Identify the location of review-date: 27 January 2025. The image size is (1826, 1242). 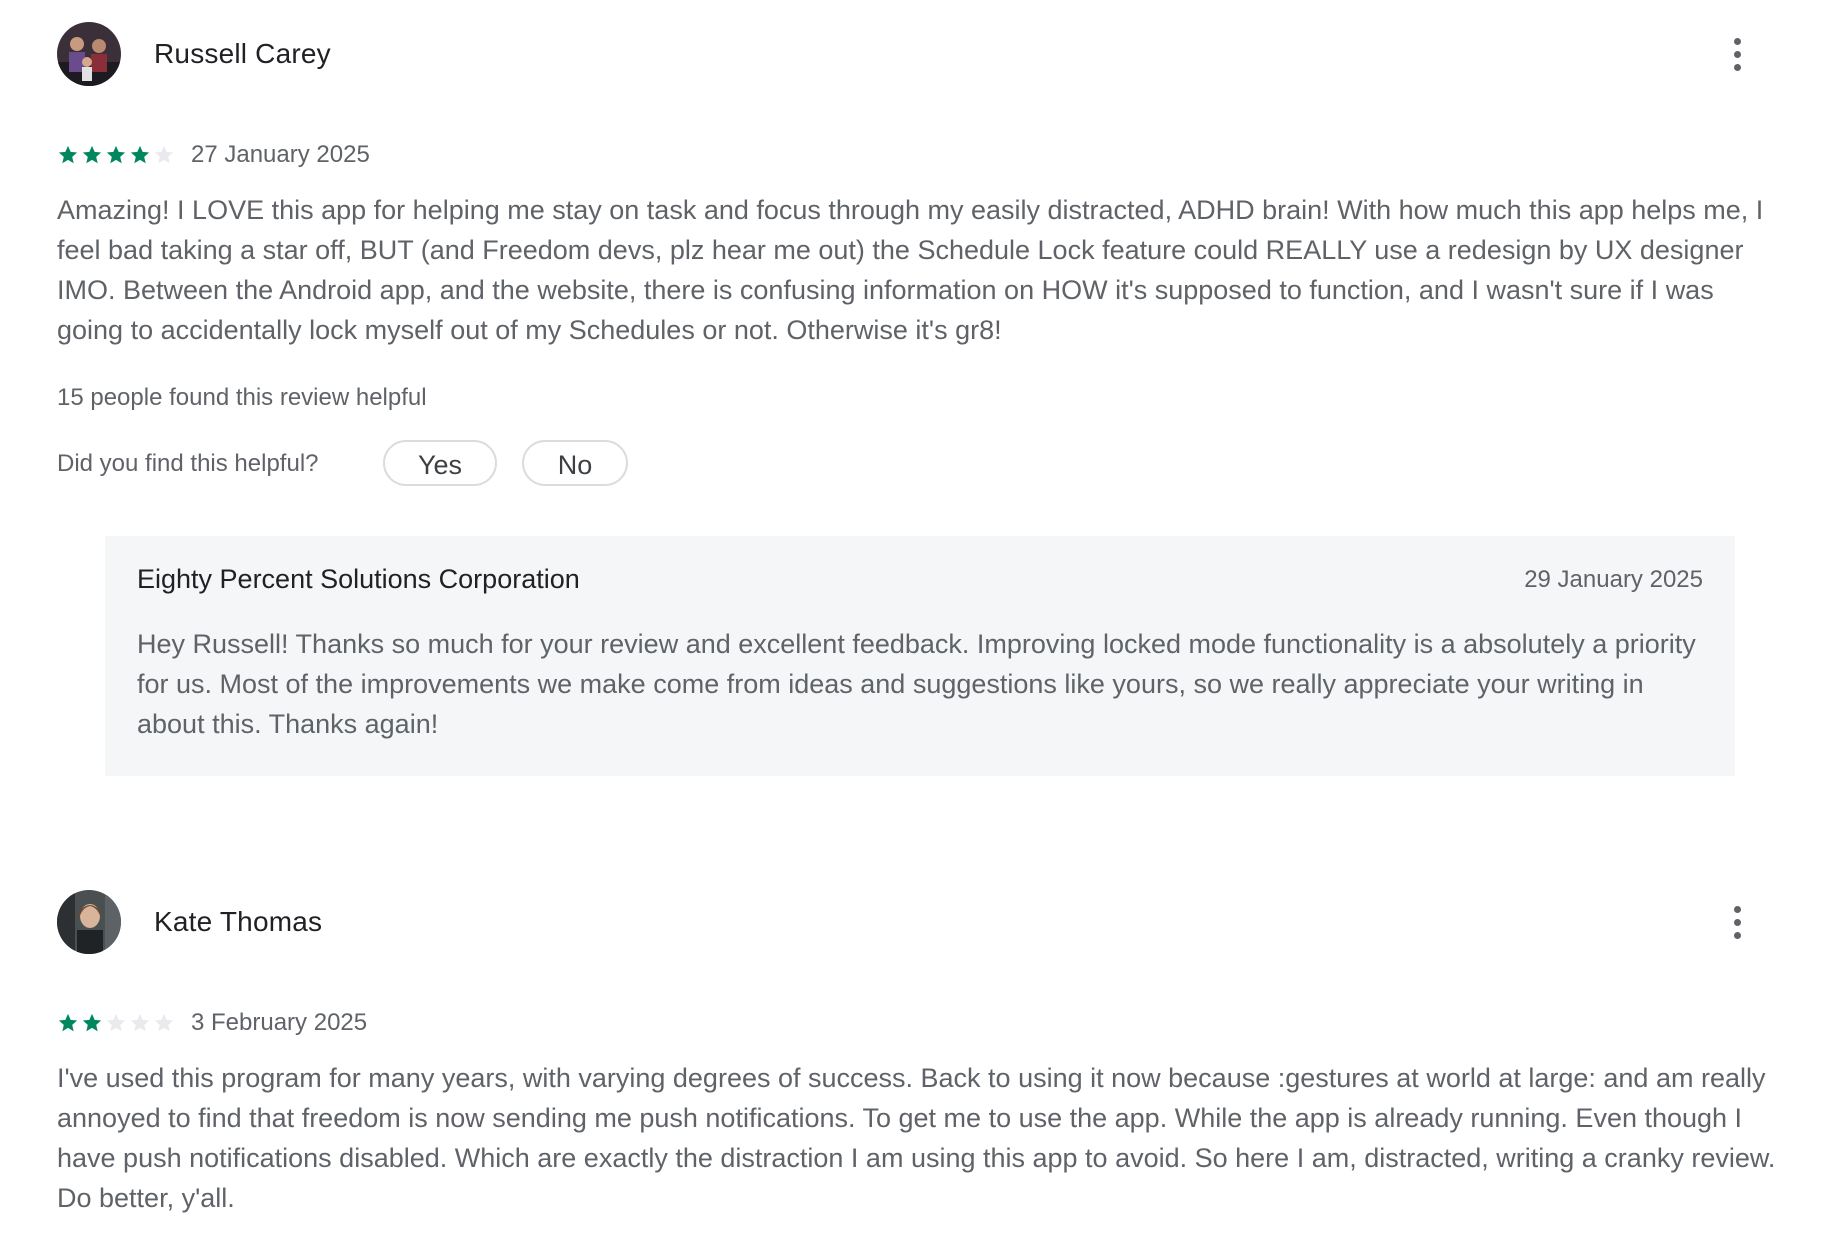
(280, 154).